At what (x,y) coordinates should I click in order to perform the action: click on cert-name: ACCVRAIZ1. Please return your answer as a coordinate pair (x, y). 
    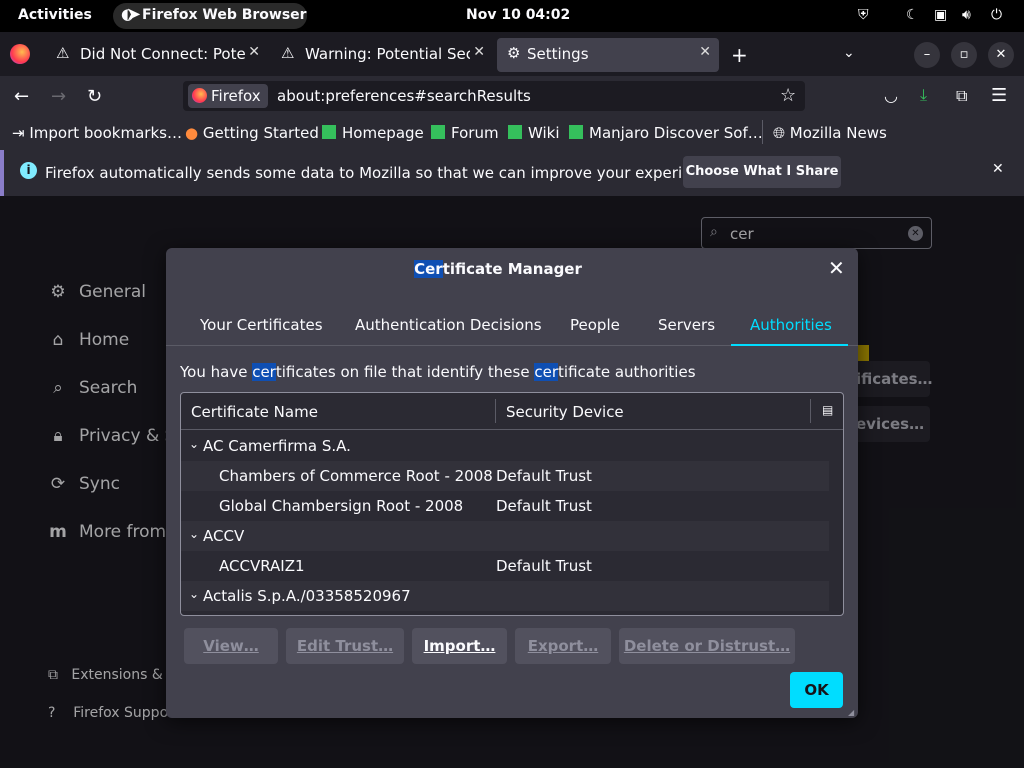
    Looking at the image, I should click on (262, 566).